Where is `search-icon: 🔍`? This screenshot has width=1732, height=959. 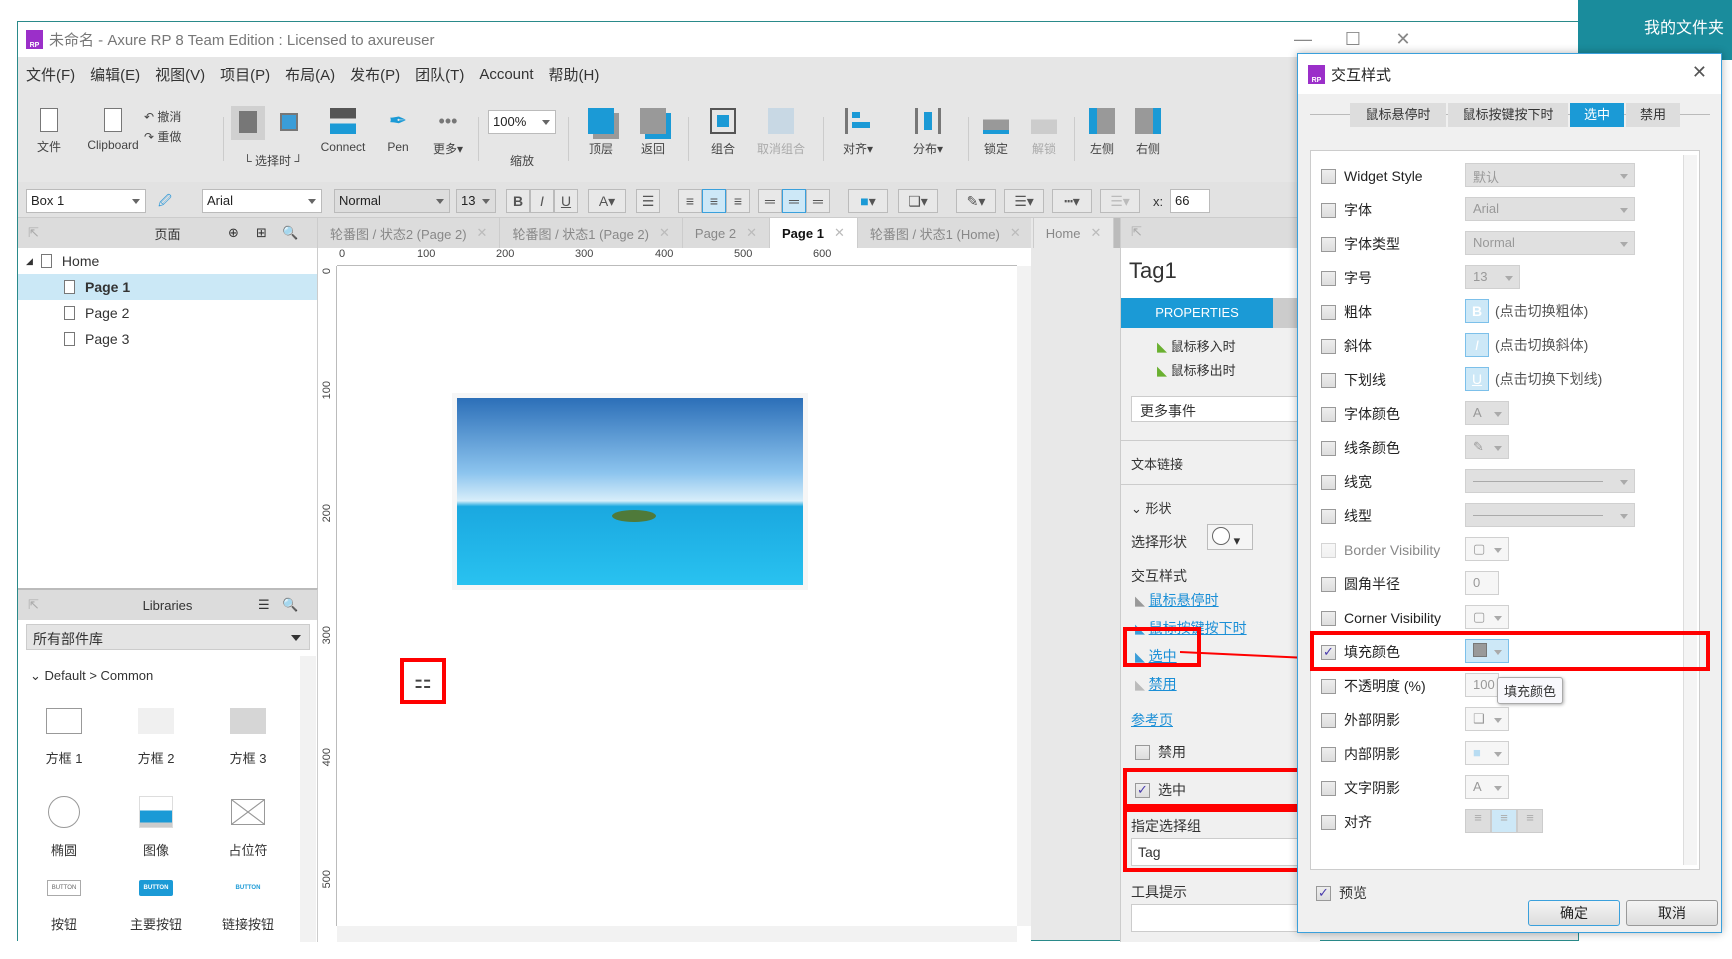 search-icon: 🔍 is located at coordinates (290, 605).